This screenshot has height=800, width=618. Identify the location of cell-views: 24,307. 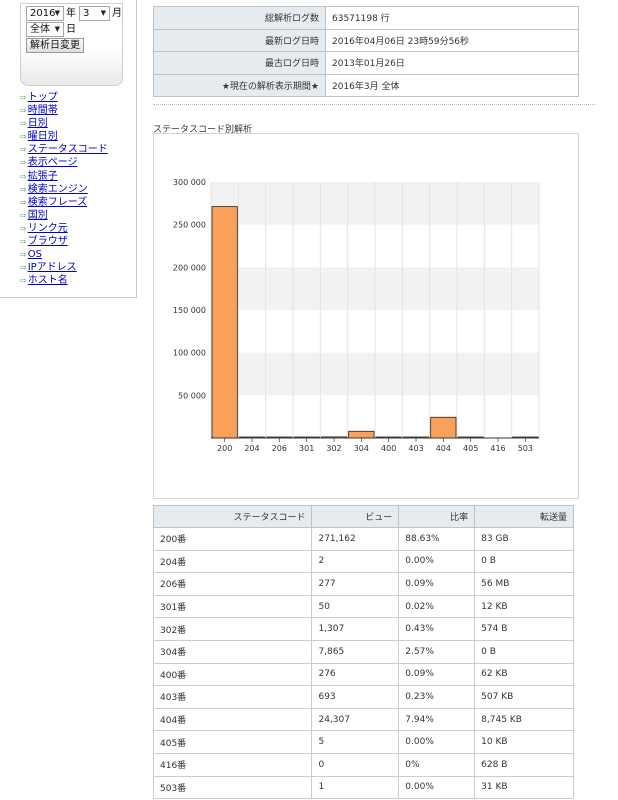
(355, 719).